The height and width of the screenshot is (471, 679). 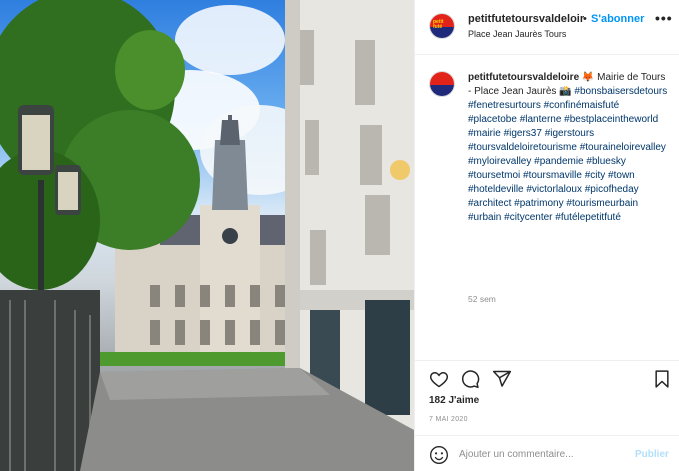 I want to click on heart-icon, so click(x=439, y=379).